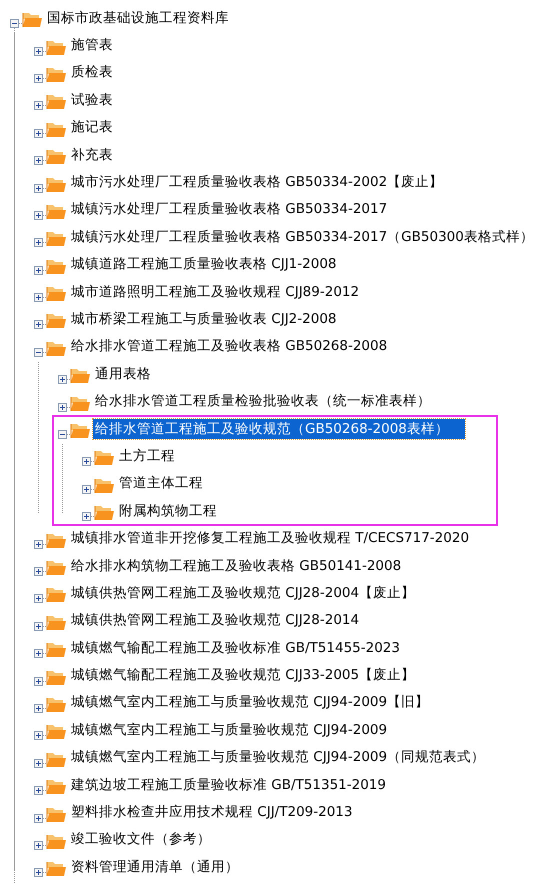 This screenshot has height=886, width=537. What do you see at coordinates (141, 839) in the screenshot?
I see `tree-item: 竣工验收文件（参考）` at bounding box center [141, 839].